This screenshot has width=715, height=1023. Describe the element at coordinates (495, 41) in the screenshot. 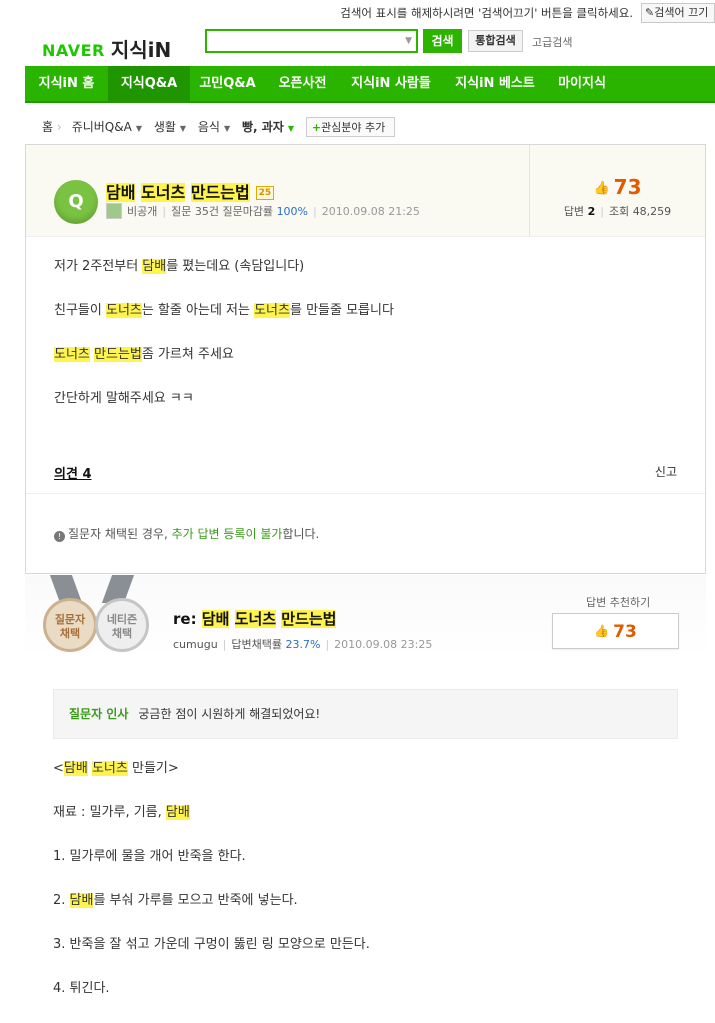

I see `integrated-search-button: 통합검색` at that location.